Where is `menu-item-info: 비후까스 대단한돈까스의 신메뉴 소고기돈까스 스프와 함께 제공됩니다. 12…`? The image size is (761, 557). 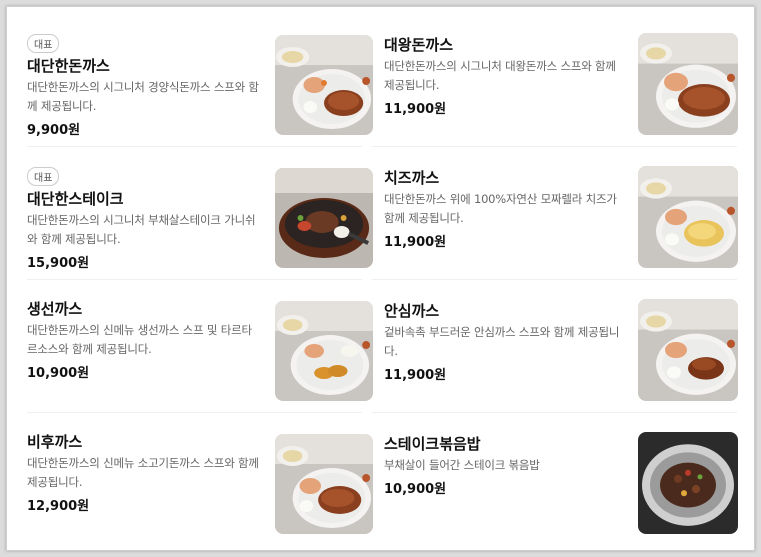 menu-item-info: 비후까스 대단한돈까스의 신메뉴 소고기돈까스 스프와 함께 제공됩니다. 12… is located at coordinates (143, 473).